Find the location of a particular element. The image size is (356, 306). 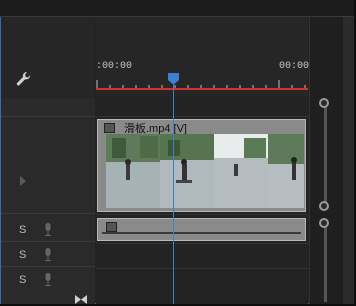

audio-clip is located at coordinates (201, 229).